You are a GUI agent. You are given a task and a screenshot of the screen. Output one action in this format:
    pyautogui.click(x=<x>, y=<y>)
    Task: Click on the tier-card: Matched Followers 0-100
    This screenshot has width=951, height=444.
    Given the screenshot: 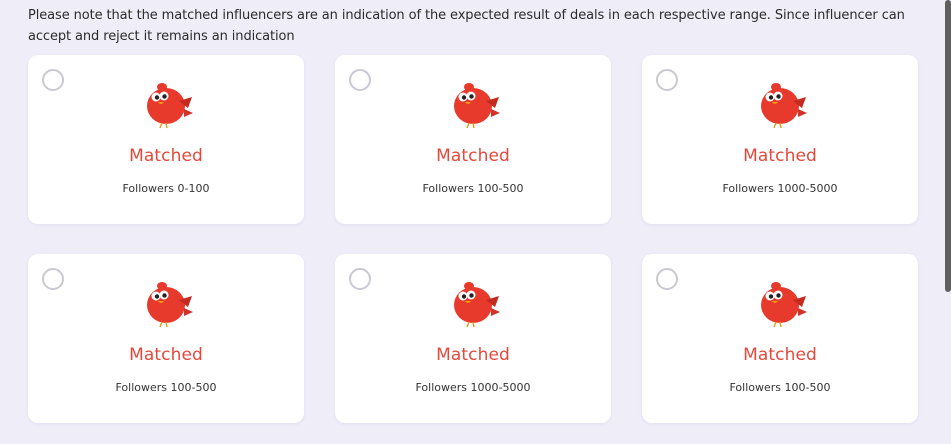 What is the action you would take?
    pyautogui.click(x=166, y=139)
    